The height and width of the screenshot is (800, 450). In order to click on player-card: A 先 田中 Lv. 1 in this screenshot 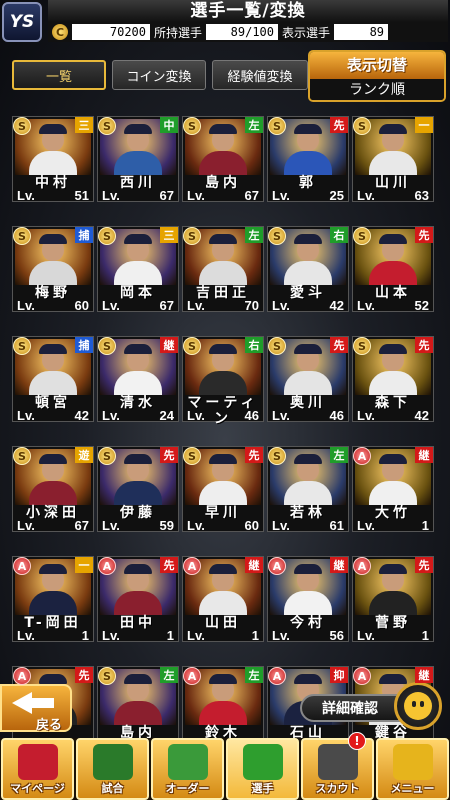, I will do `click(138, 599)`.